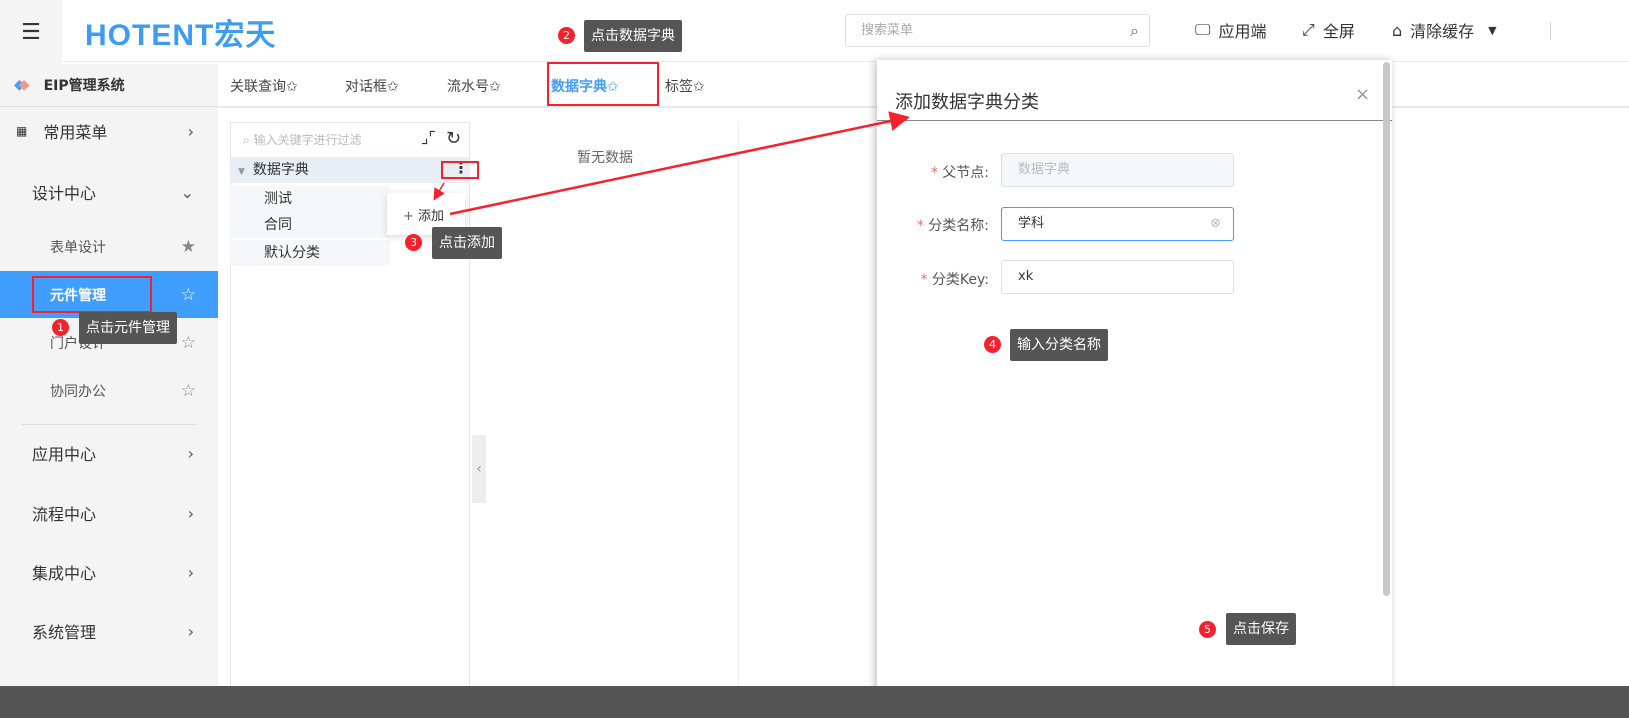 The height and width of the screenshot is (718, 1629). I want to click on label: 常用菜单, so click(75, 132).